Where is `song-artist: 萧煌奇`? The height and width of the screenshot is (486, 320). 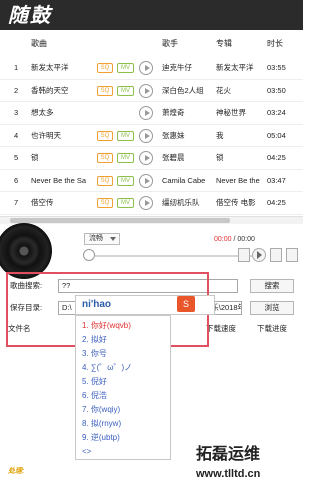
song-artist: 萧煌奇 is located at coordinates (186, 113).